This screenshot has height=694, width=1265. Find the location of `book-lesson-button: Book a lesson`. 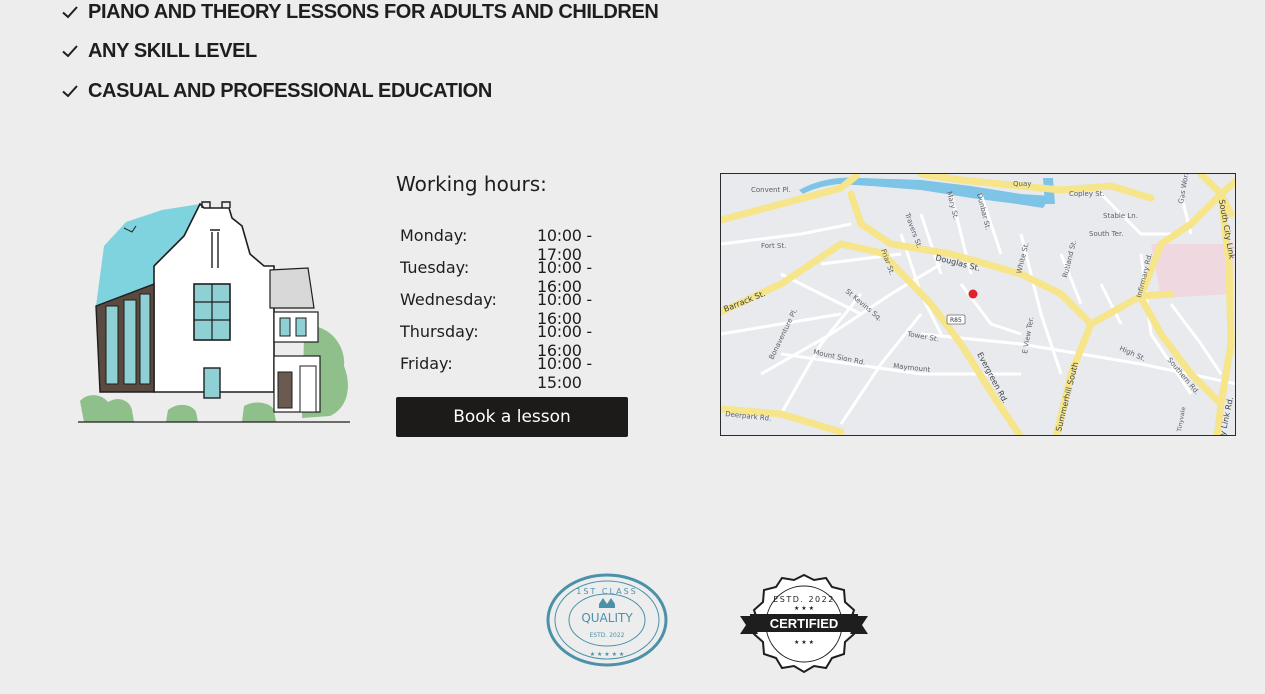

book-lesson-button: Book a lesson is located at coordinates (512, 417).